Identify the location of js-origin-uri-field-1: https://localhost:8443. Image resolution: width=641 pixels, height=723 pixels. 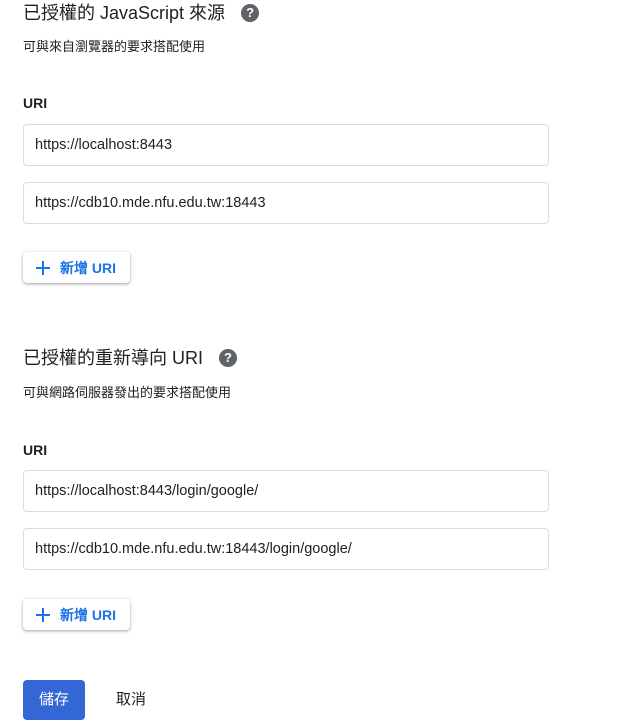
(286, 145).